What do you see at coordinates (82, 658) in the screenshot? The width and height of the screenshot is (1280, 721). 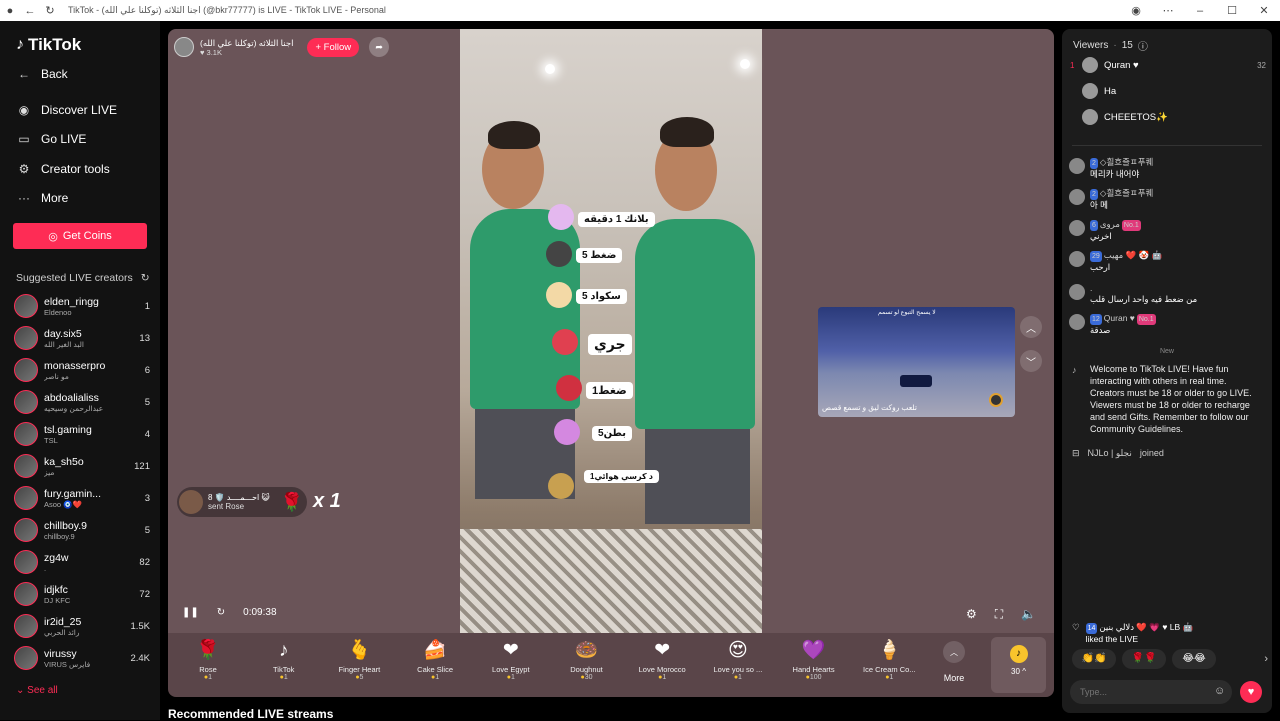 I see `creator-item: virussy VIRUS فايرس 2.4K` at bounding box center [82, 658].